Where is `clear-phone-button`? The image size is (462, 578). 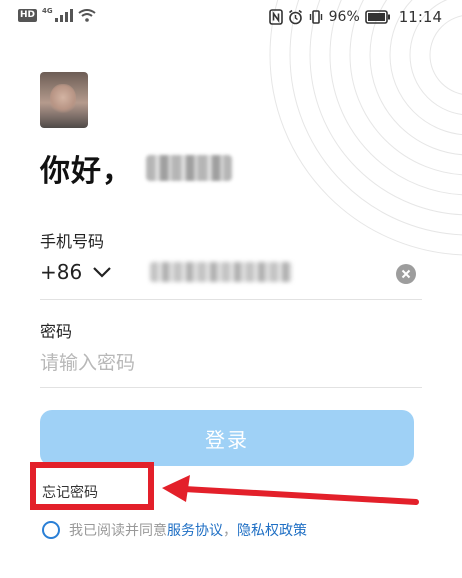
clear-phone-button is located at coordinates (406, 274).